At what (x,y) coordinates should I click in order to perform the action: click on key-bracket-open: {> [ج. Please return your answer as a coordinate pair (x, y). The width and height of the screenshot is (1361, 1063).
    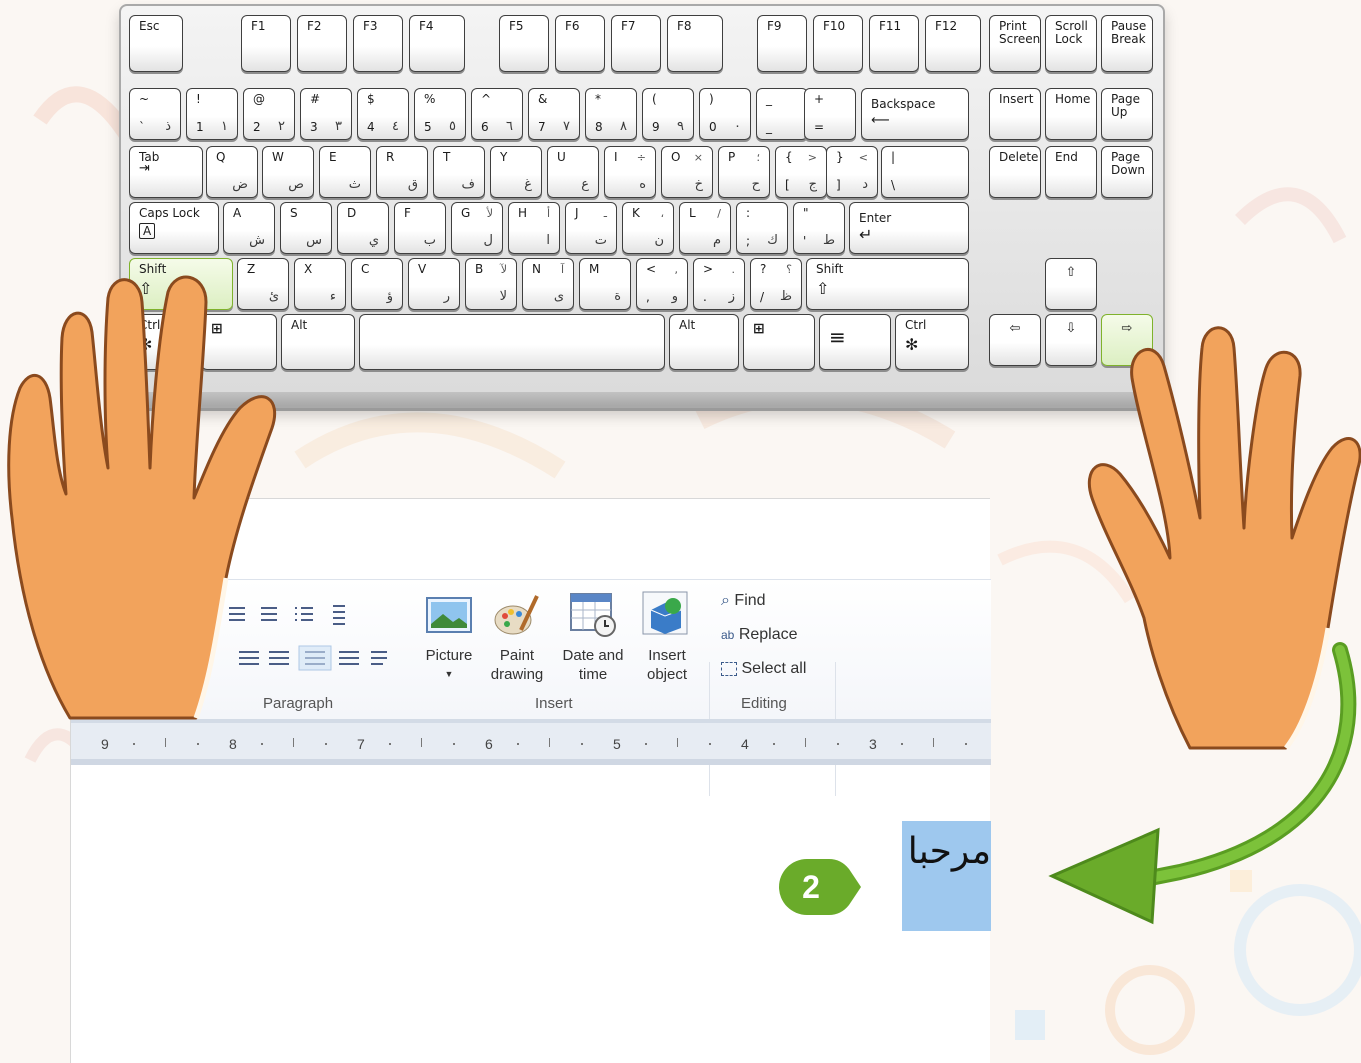
    Looking at the image, I should click on (801, 172).